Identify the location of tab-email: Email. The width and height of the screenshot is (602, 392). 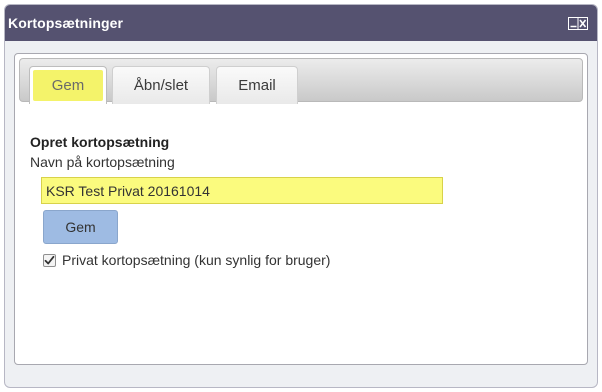
(257, 85).